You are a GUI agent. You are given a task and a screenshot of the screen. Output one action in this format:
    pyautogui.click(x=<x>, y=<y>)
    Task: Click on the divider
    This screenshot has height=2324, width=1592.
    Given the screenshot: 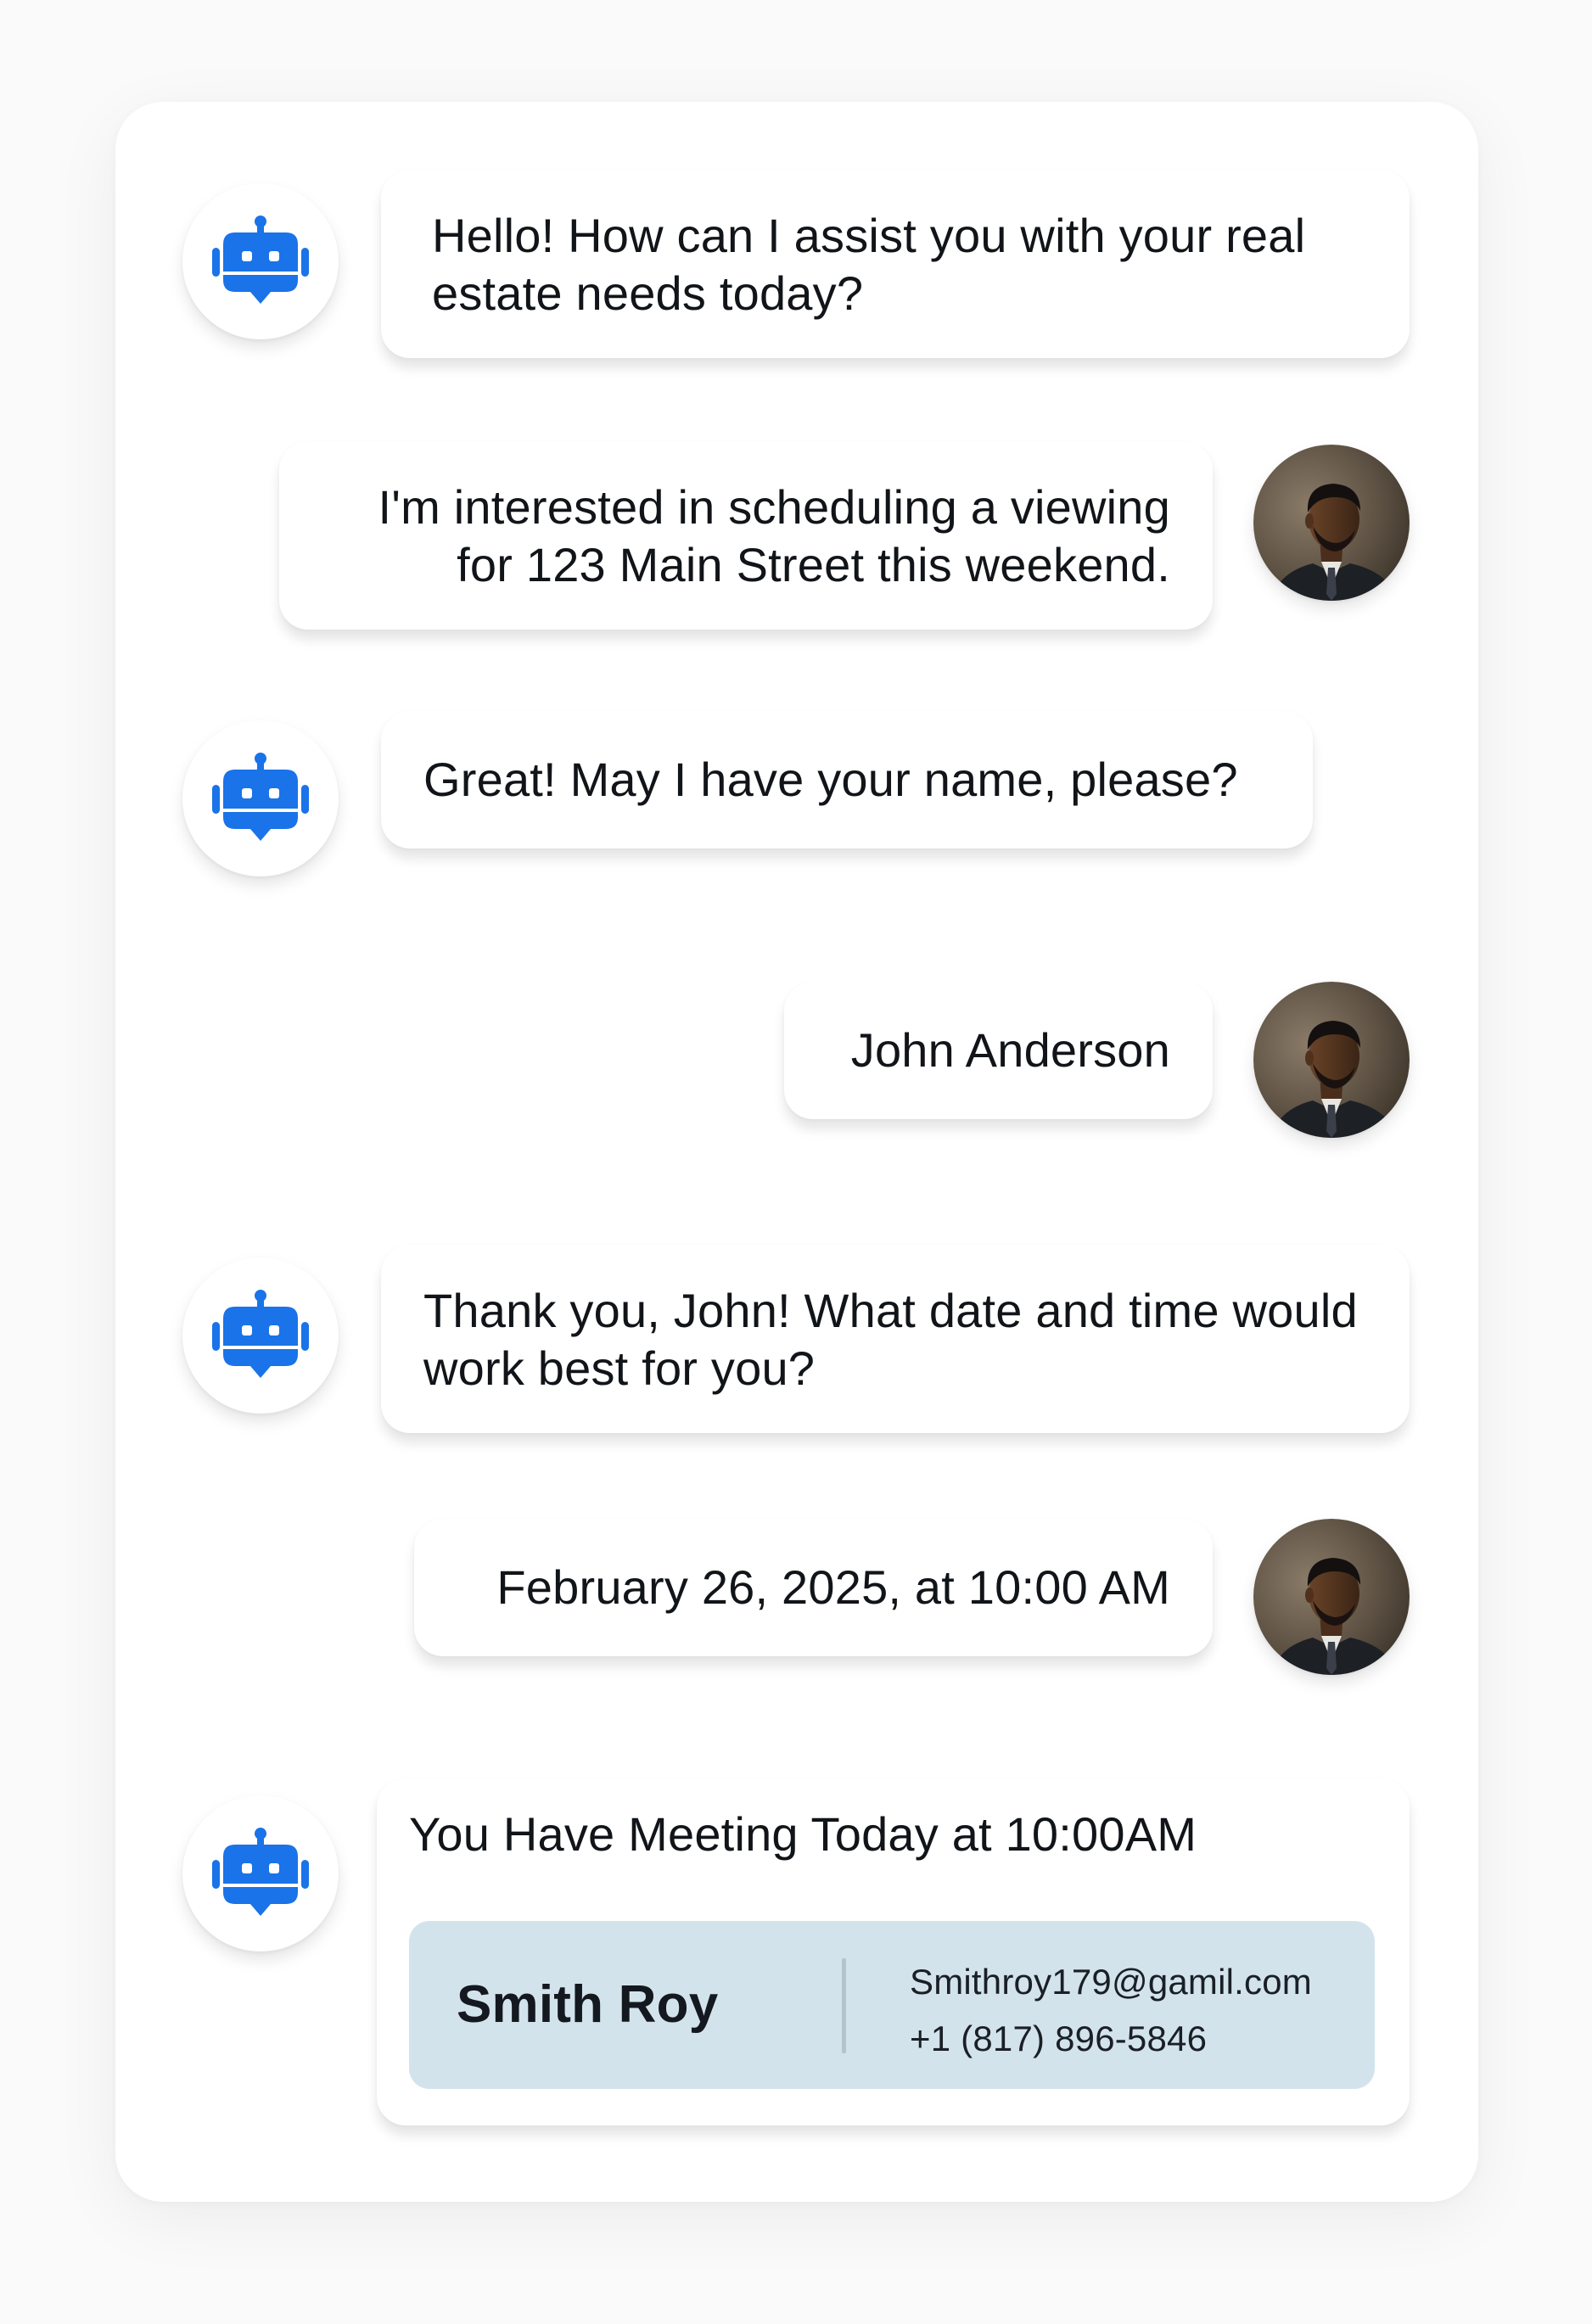 What is the action you would take?
    pyautogui.click(x=844, y=2005)
    